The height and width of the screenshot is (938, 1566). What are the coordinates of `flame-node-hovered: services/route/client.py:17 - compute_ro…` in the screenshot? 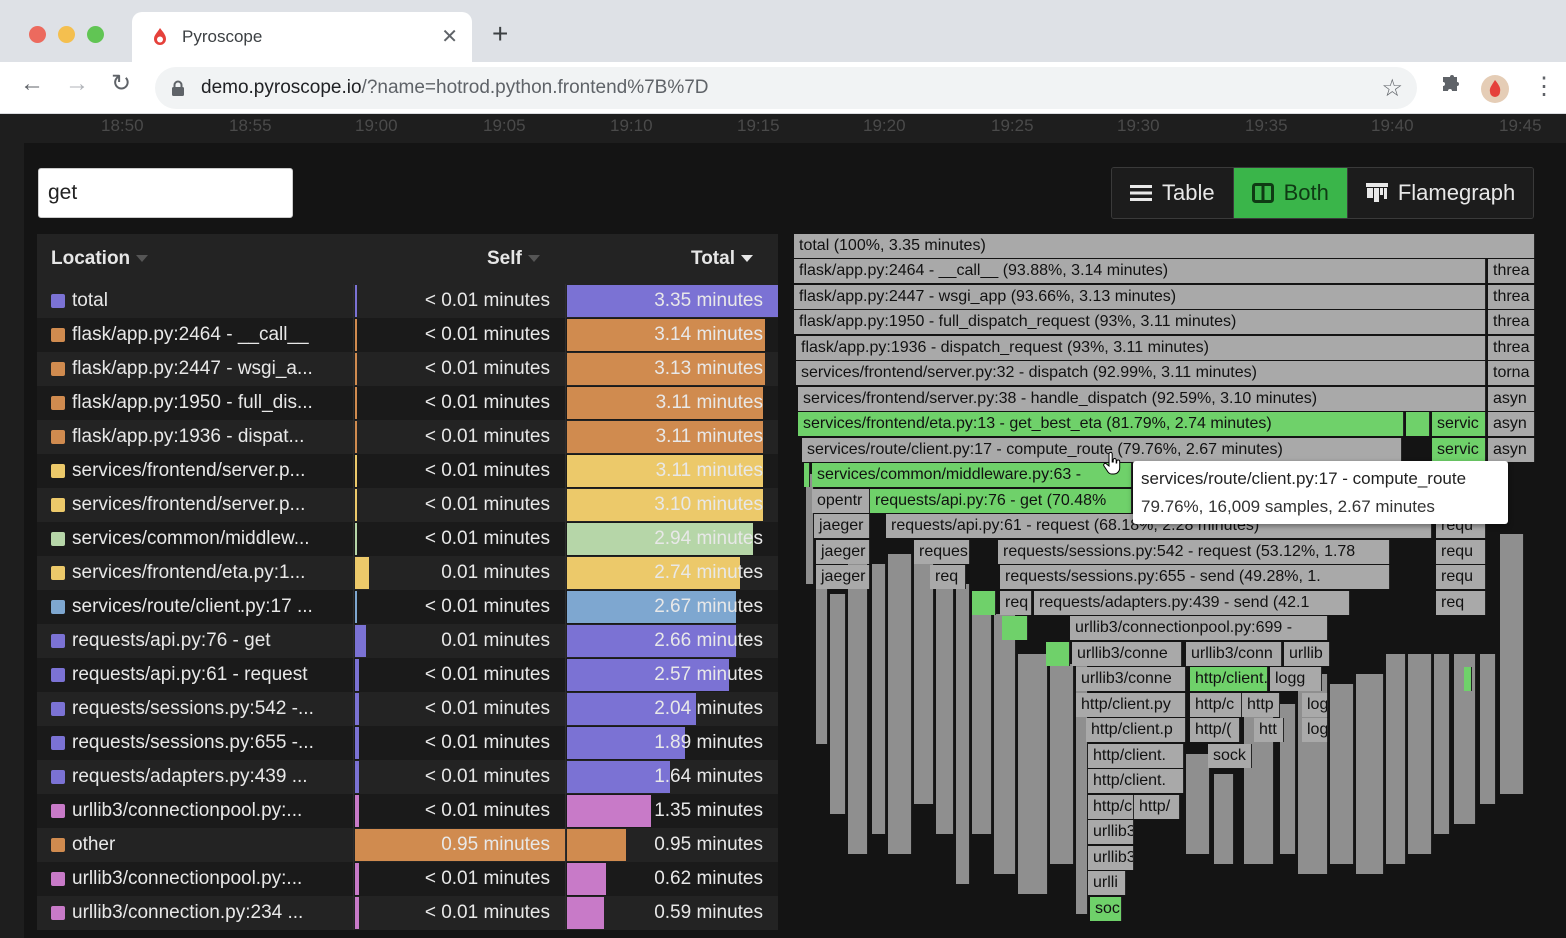 It's located at (1102, 450).